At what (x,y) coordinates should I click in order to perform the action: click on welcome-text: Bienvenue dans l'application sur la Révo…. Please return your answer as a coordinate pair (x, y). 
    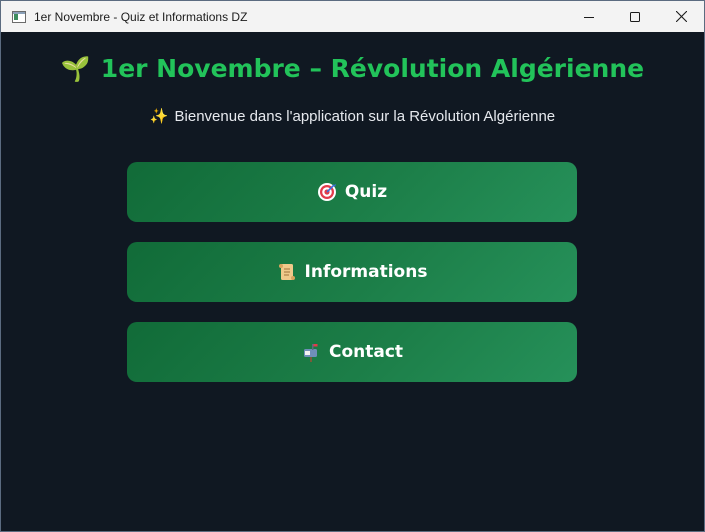
    Looking at the image, I should click on (365, 116).